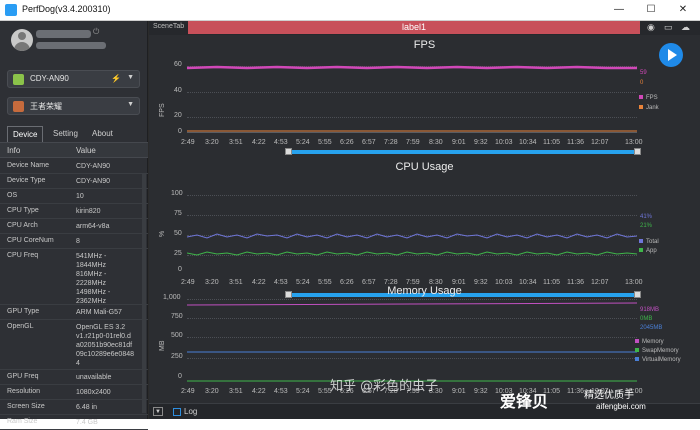 Image resolution: width=700 pixels, height=430 pixels. What do you see at coordinates (96, 32) in the screenshot?
I see `power-icon: ⏻` at bounding box center [96, 32].